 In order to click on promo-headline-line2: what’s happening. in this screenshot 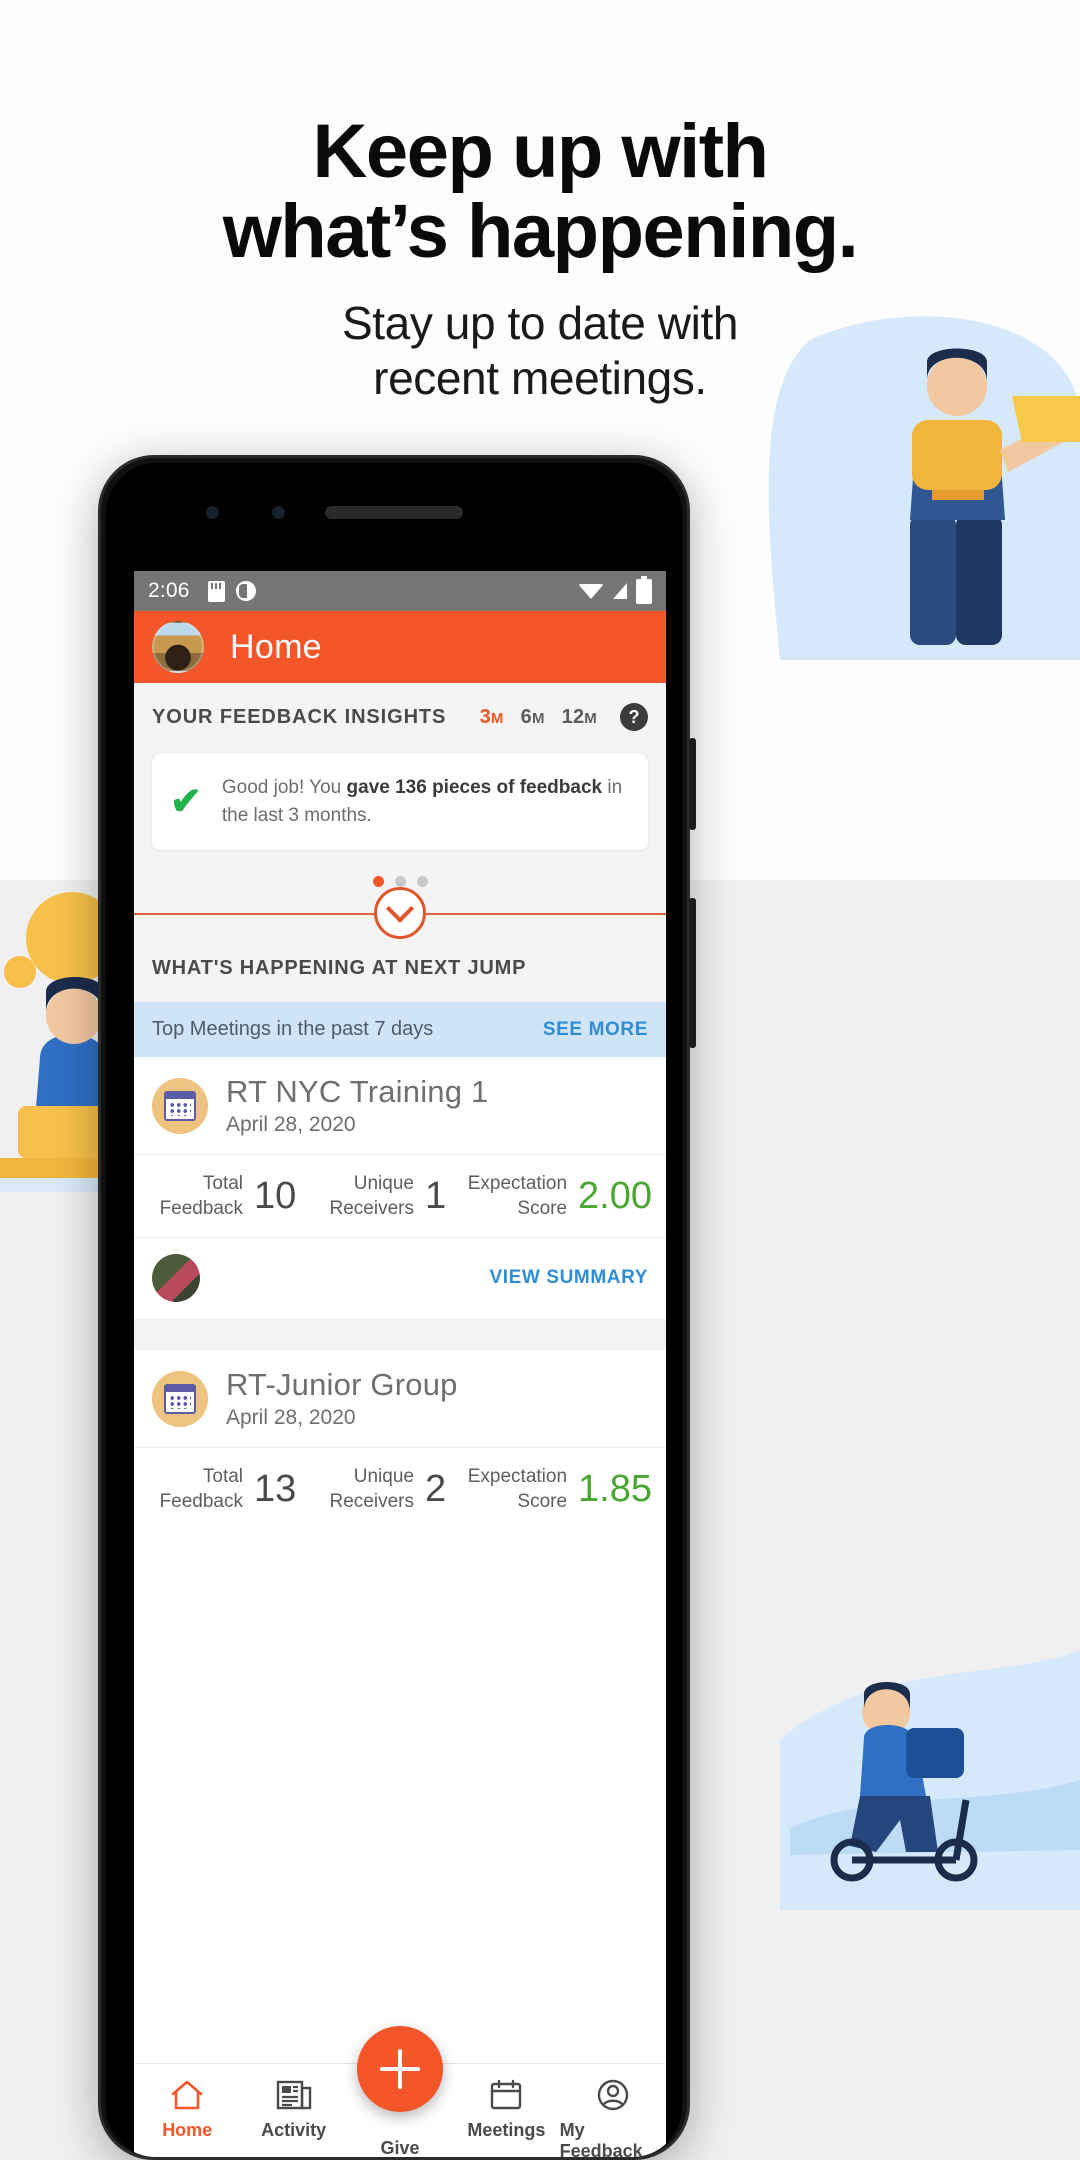, I will do `click(540, 231)`.